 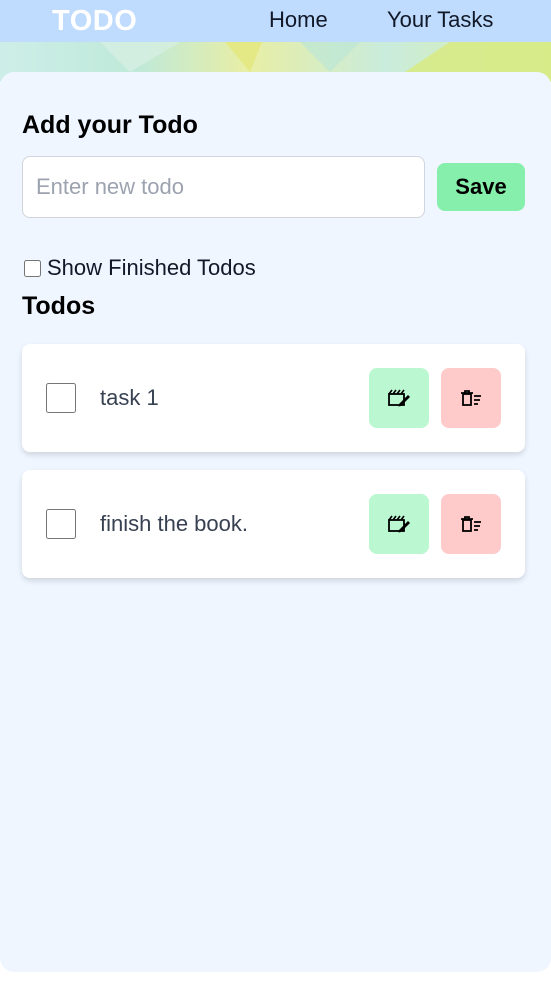 I want to click on save-button: Save, so click(x=481, y=187).